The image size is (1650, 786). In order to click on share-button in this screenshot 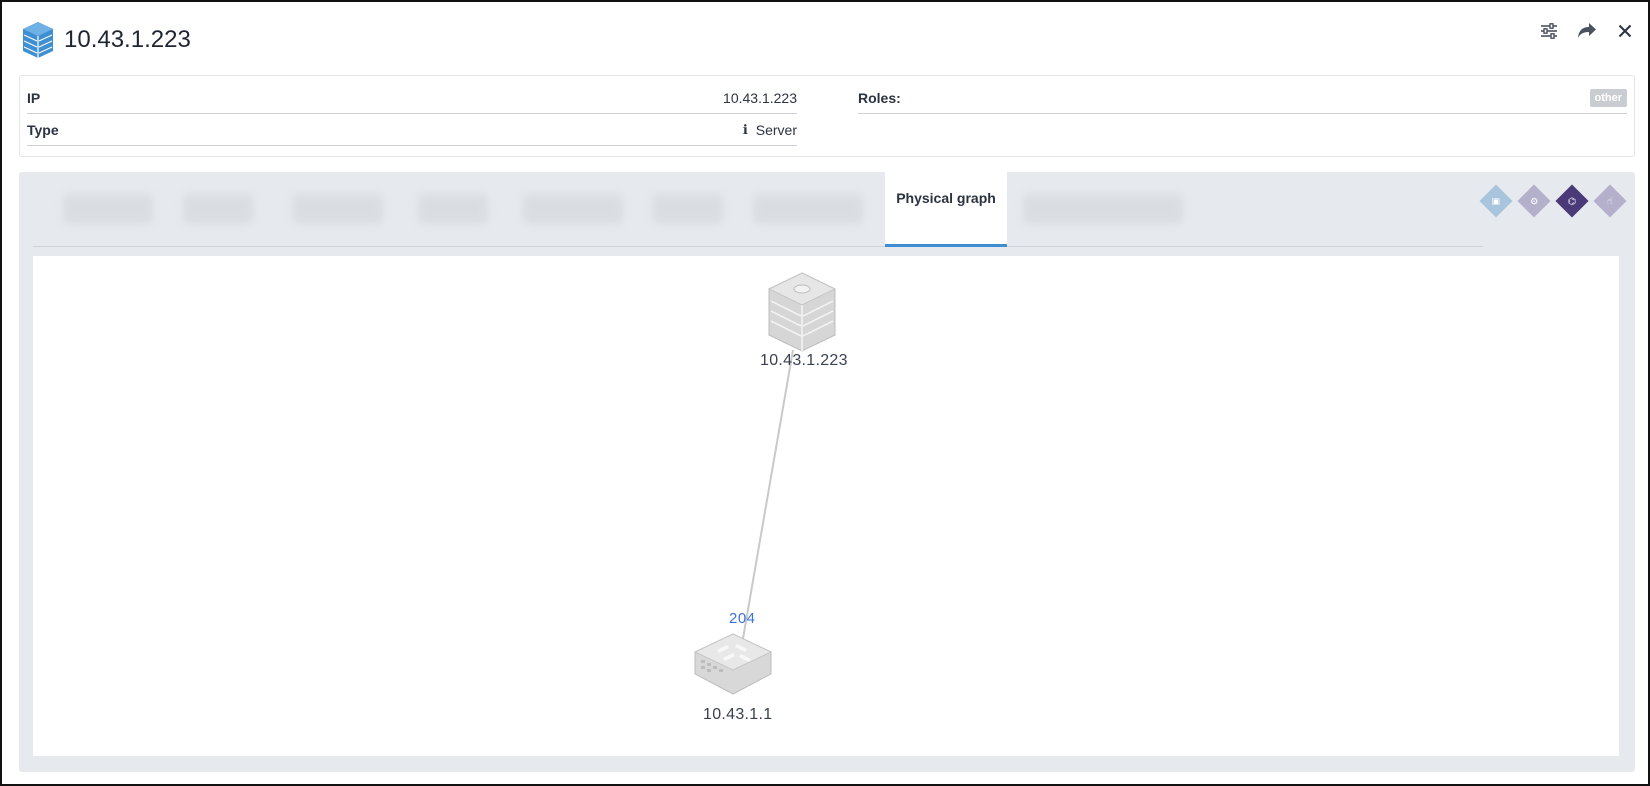, I will do `click(1587, 31)`.